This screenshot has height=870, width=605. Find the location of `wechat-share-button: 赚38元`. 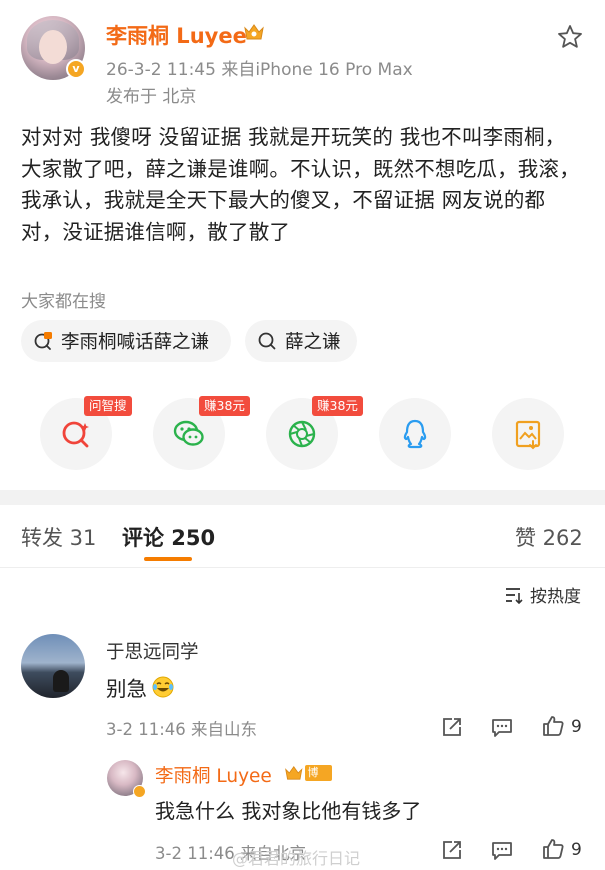

wechat-share-button: 赚38元 is located at coordinates (201, 433).